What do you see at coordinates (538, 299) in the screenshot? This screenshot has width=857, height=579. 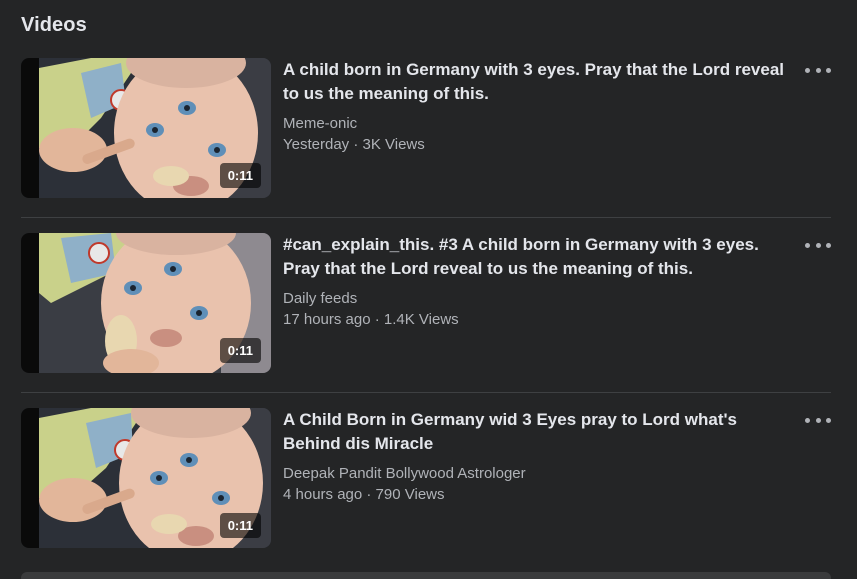 I see `channel-name: Daily feeds` at bounding box center [538, 299].